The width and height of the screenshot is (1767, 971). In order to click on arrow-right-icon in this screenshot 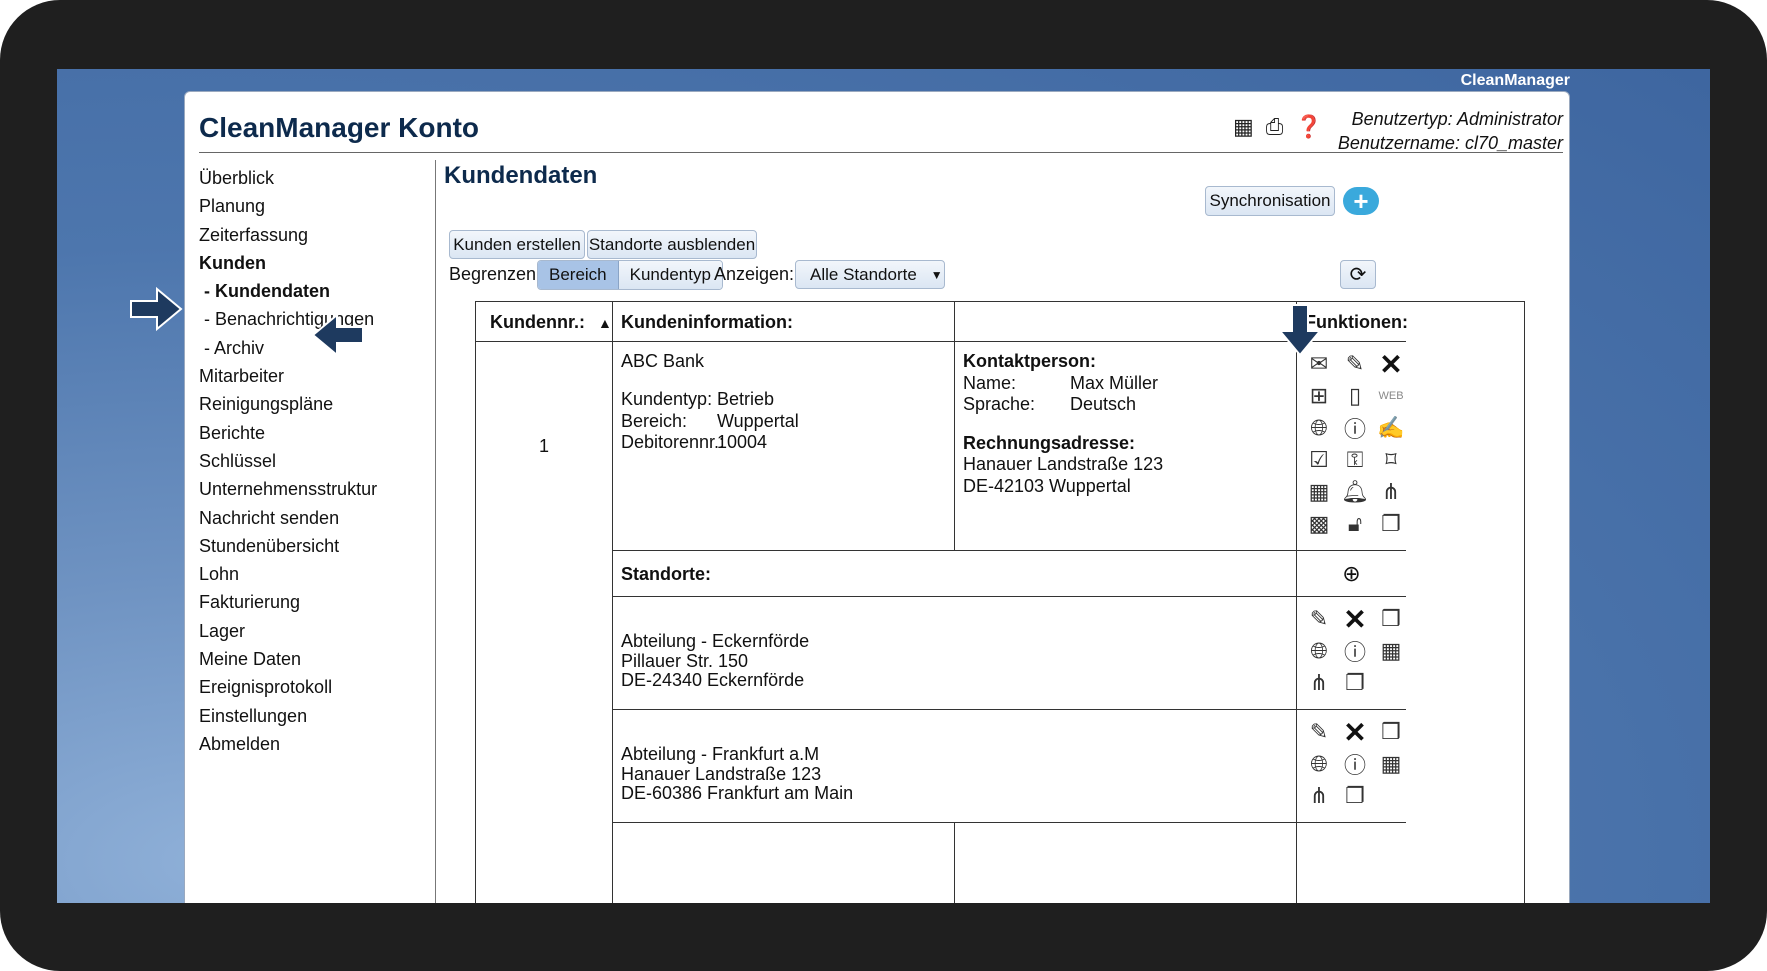, I will do `click(156, 309)`.